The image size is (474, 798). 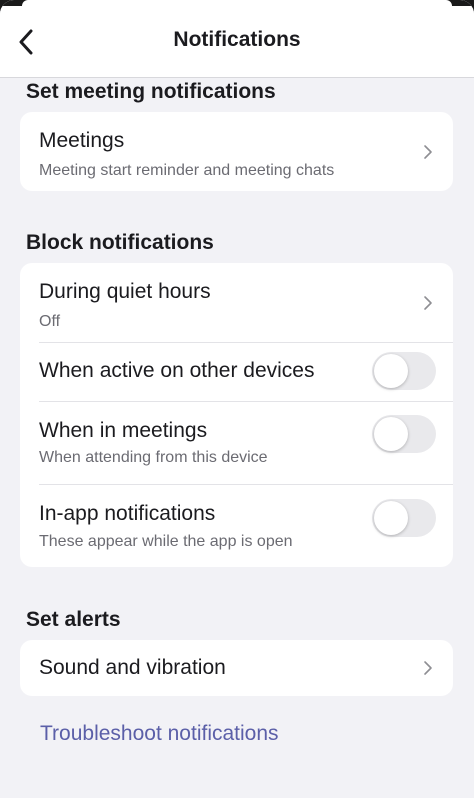 I want to click on sound-vibration-label: Sound and vibration, so click(x=132, y=667).